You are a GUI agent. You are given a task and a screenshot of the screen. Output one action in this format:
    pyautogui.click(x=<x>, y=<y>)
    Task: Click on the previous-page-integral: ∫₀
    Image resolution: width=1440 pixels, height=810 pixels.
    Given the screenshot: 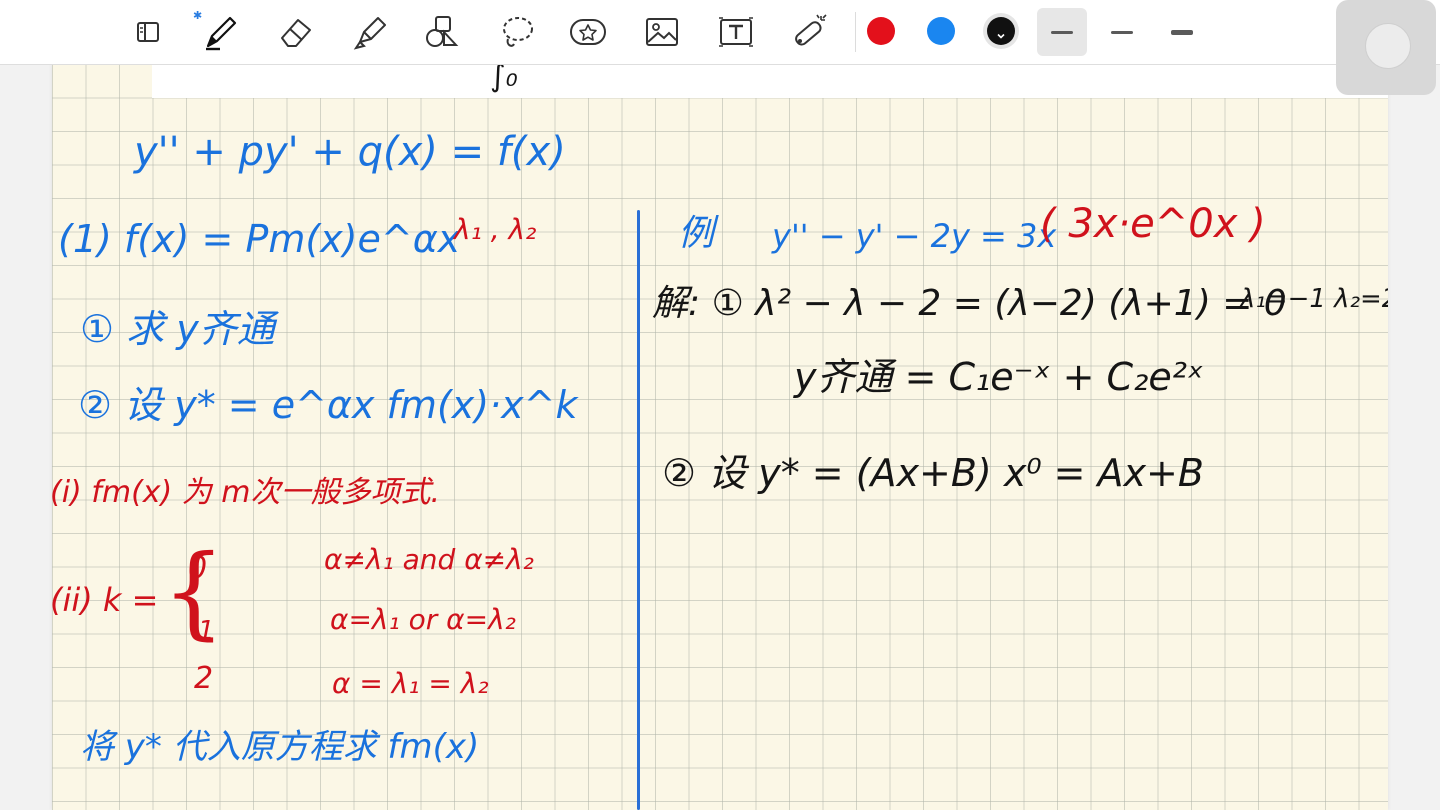 What is the action you would take?
    pyautogui.click(x=504, y=79)
    